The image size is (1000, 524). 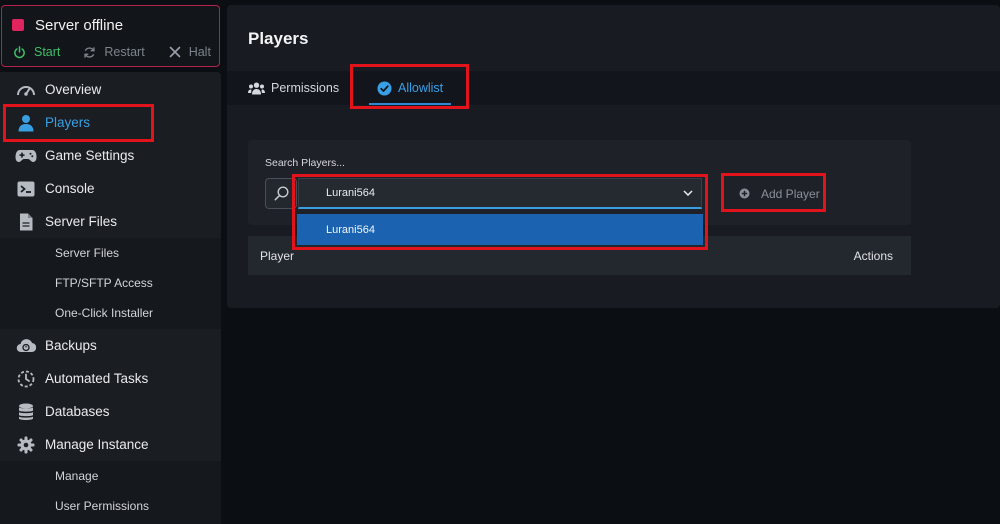 What do you see at coordinates (90, 155) in the screenshot?
I see `sidebar-label-game-settings: Game Settings` at bounding box center [90, 155].